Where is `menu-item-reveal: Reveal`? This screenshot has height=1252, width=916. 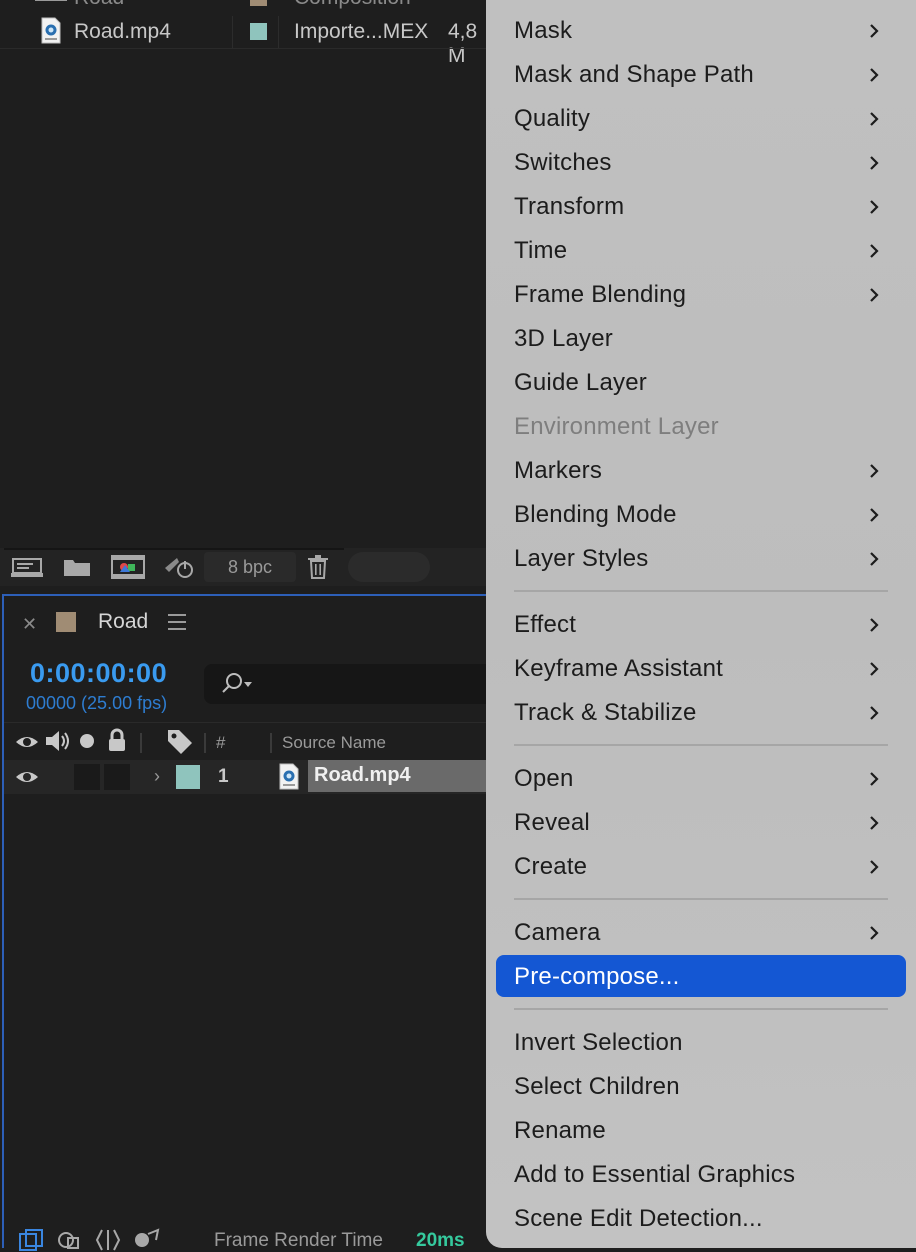 menu-item-reveal: Reveal is located at coordinates (701, 823).